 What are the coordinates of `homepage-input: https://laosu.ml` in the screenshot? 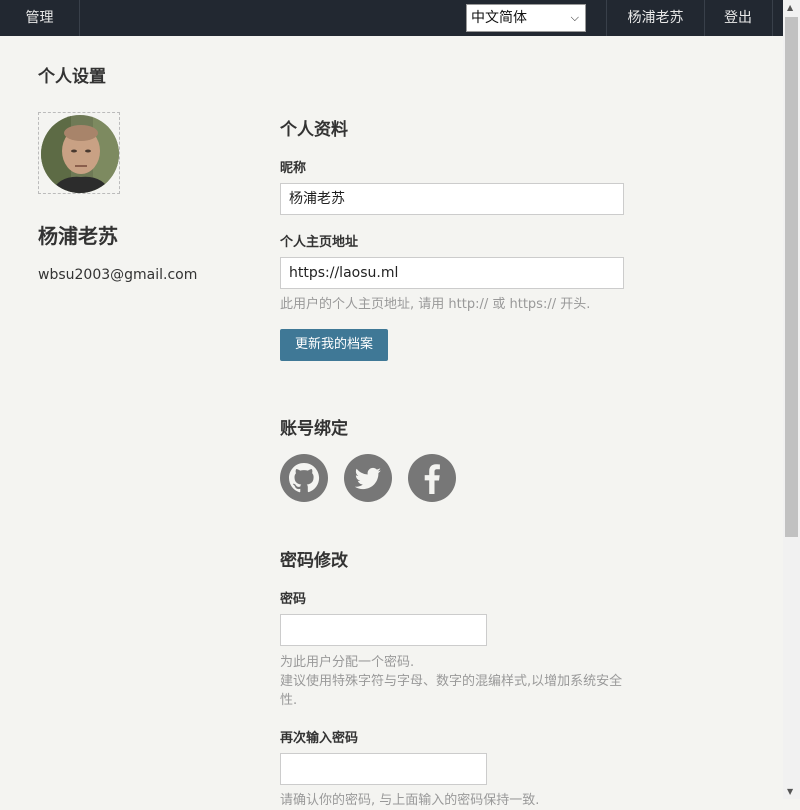 It's located at (452, 273).